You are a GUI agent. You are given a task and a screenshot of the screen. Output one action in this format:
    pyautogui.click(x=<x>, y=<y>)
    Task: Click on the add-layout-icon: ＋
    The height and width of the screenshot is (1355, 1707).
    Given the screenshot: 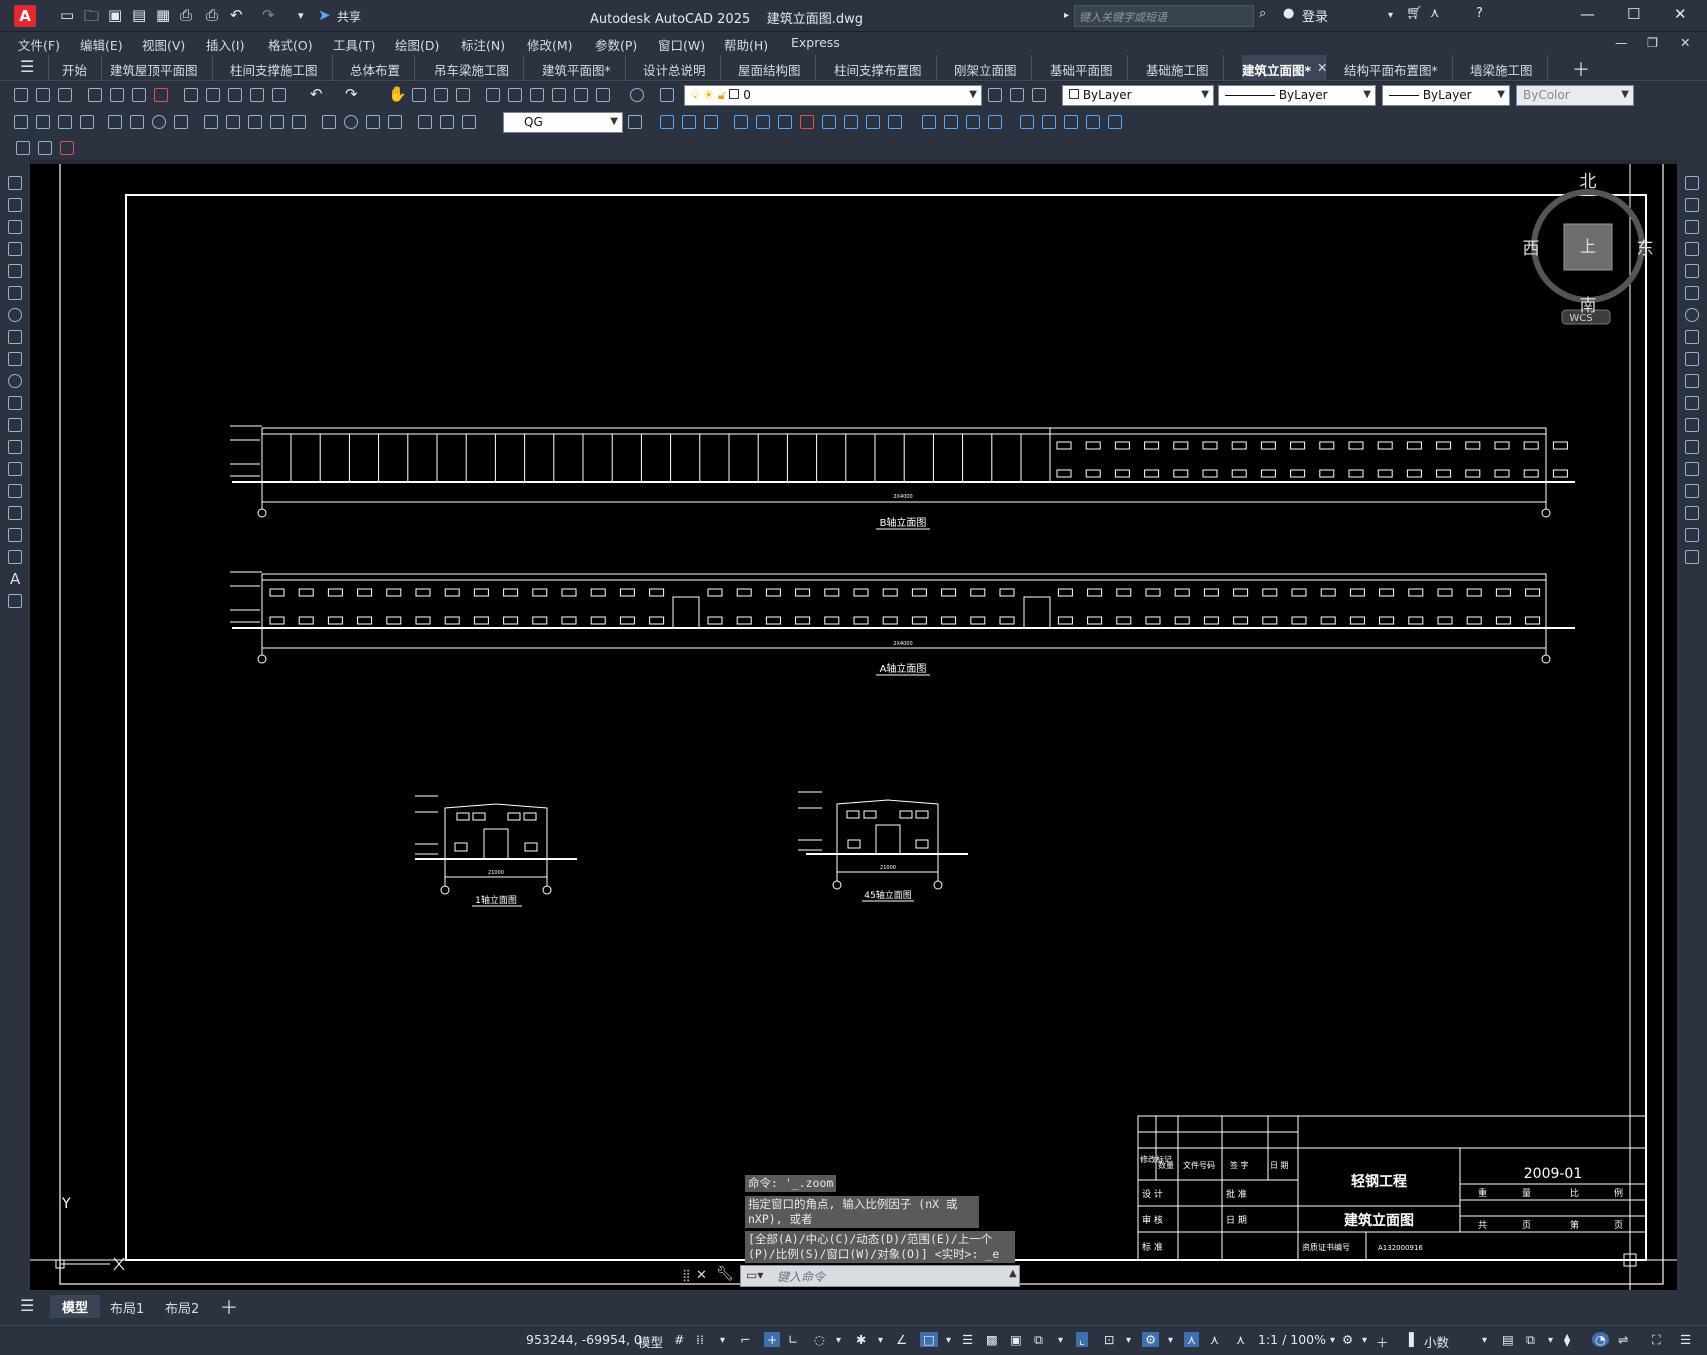 What is the action you would take?
    pyautogui.click(x=229, y=1307)
    